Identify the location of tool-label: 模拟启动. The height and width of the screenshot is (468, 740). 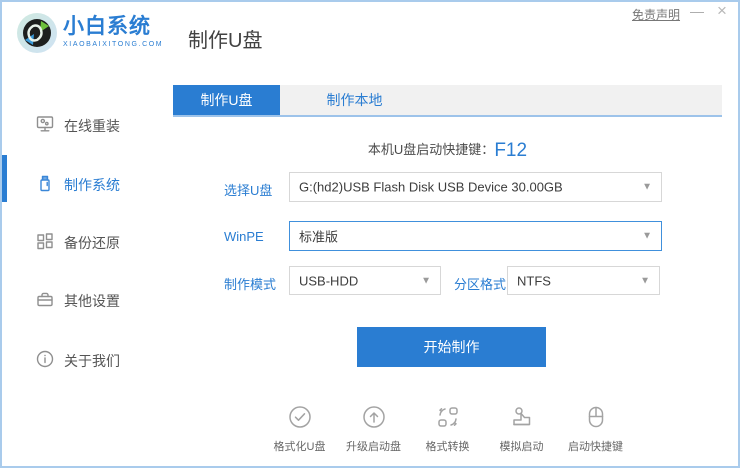
(521, 447).